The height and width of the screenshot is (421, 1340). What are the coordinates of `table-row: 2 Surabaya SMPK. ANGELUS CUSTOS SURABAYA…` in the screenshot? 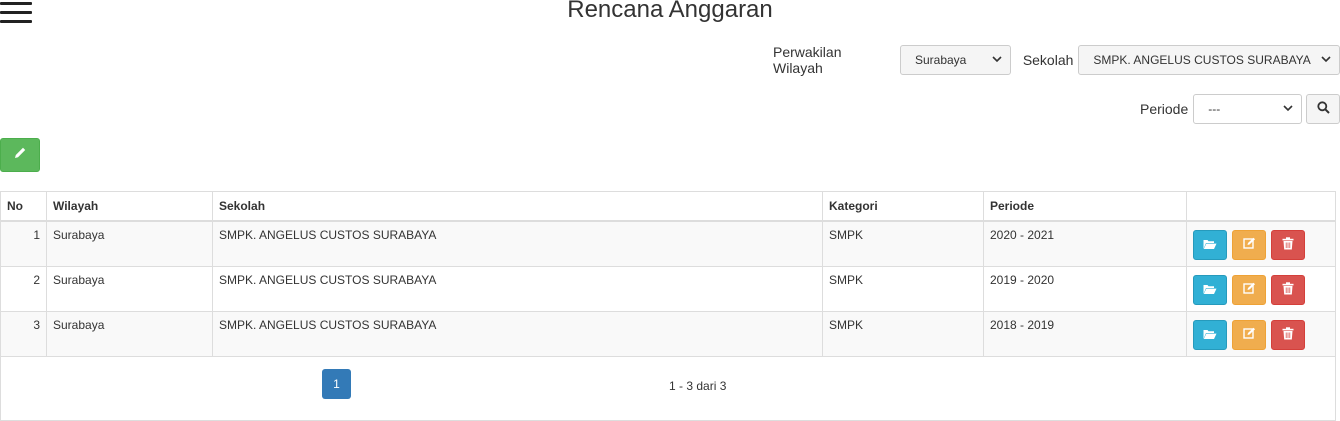 It's located at (668, 289).